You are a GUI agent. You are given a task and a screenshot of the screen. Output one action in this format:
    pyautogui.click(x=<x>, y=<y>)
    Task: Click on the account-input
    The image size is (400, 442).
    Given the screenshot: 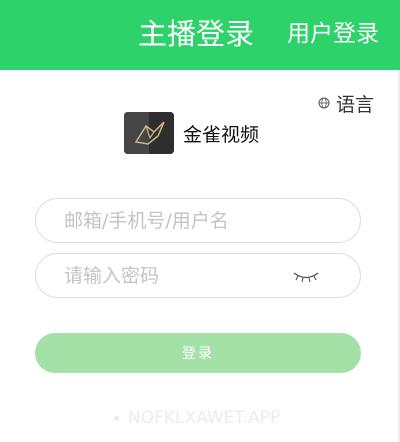 What is the action you would take?
    pyautogui.click(x=156, y=220)
    